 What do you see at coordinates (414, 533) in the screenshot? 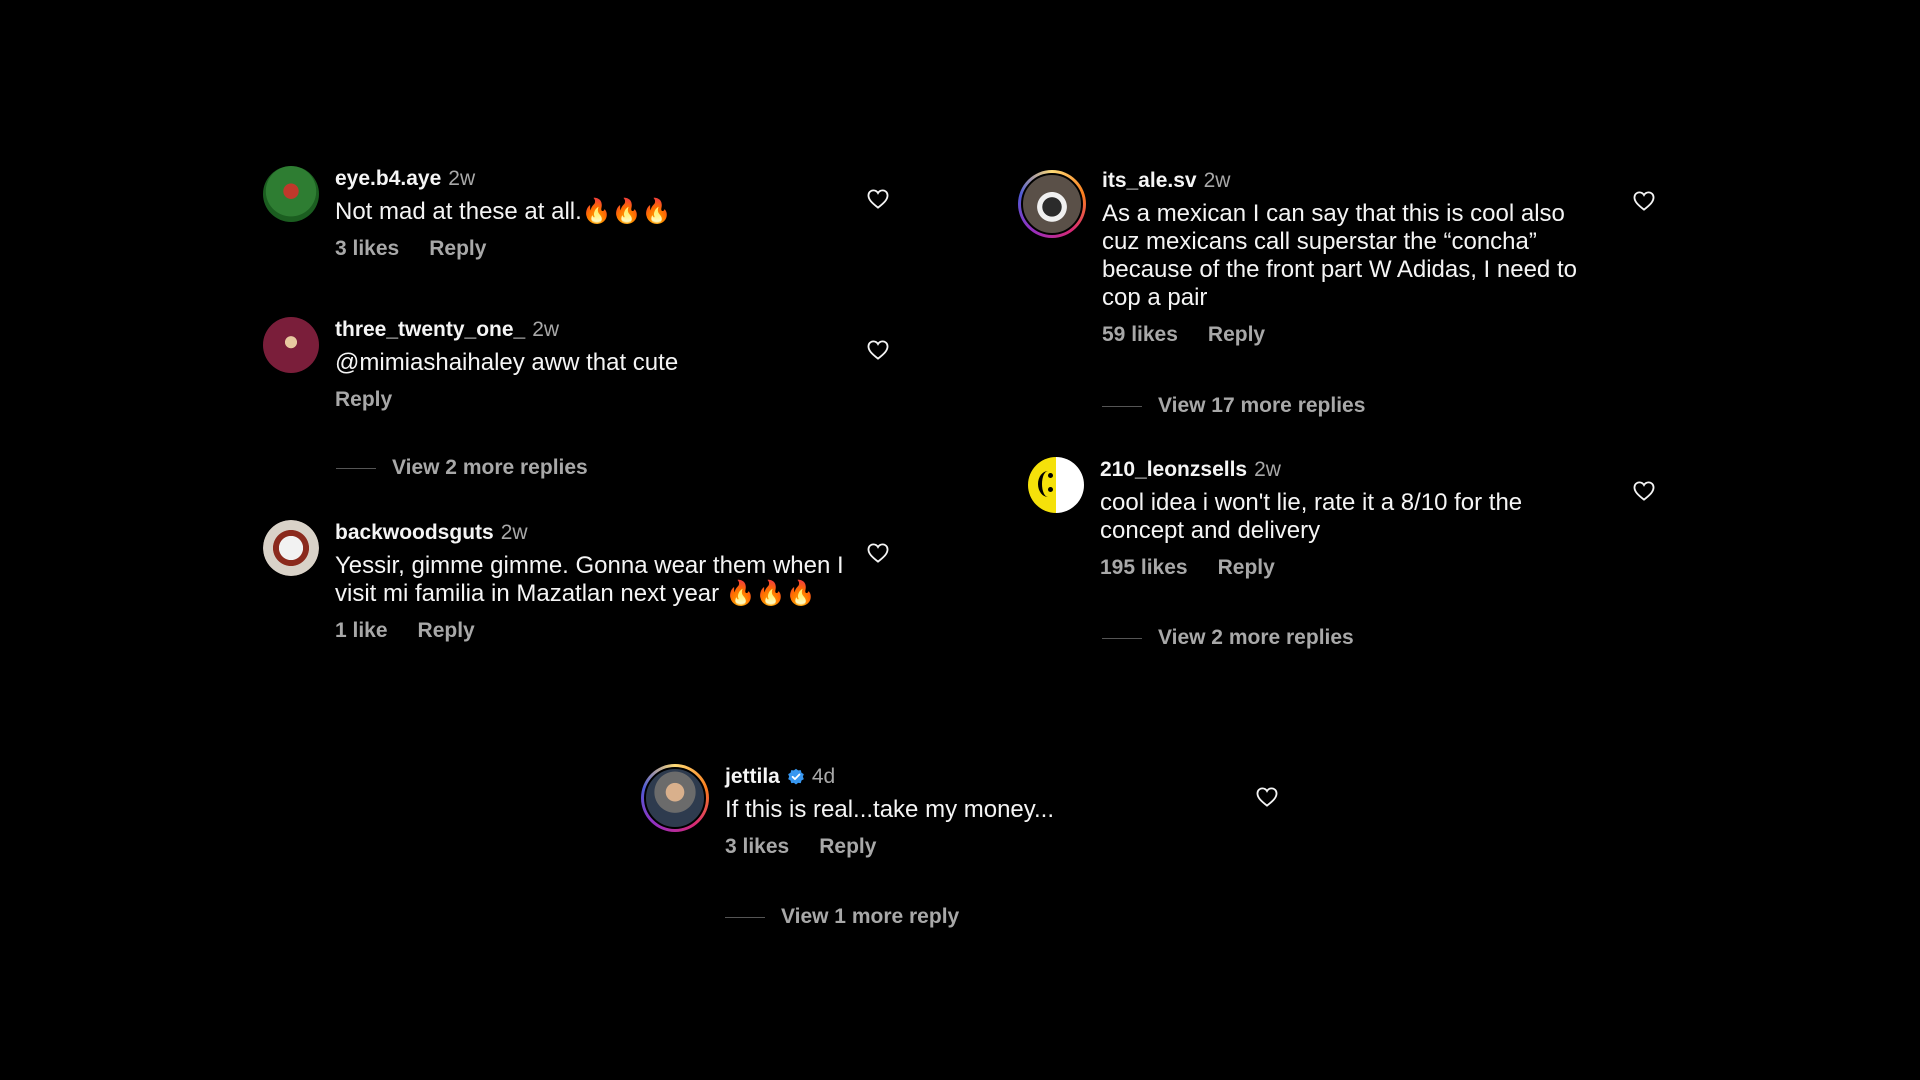
I see `username: backwoodsguts` at bounding box center [414, 533].